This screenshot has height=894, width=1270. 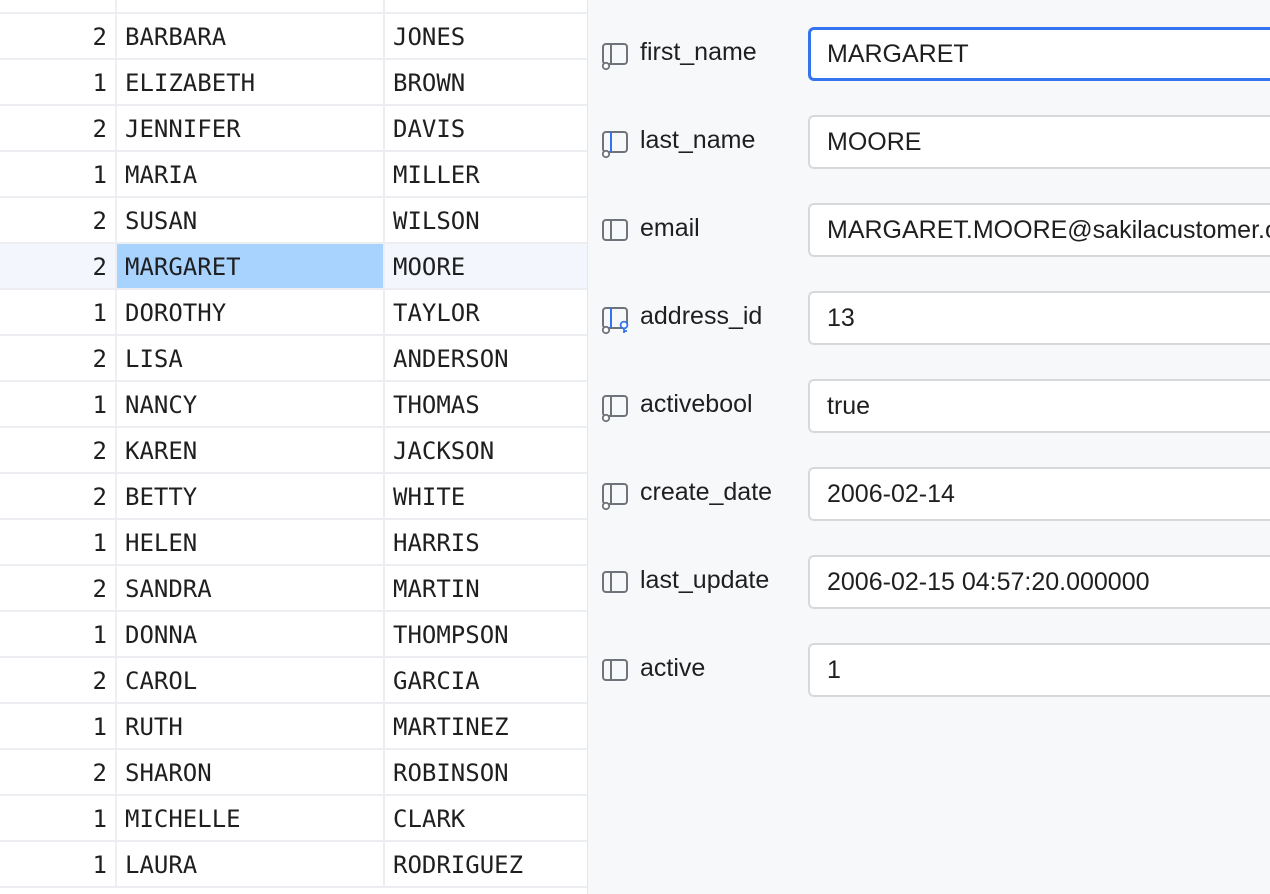 I want to click on cell-first-name: BARBARA, so click(x=251, y=36).